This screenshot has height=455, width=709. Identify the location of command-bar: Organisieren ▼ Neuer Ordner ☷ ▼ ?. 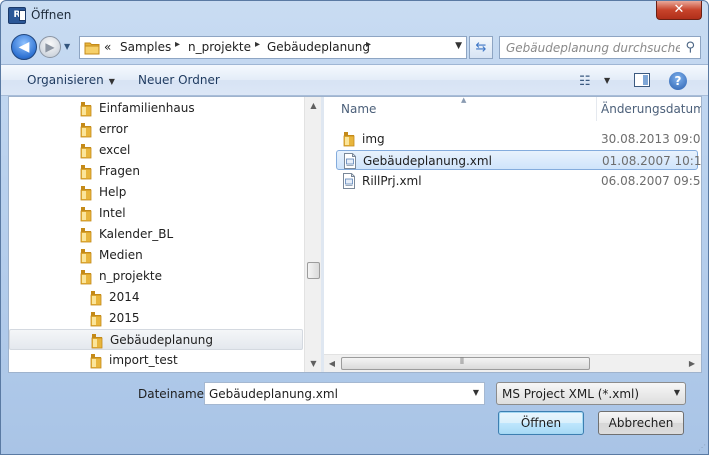
(354, 80).